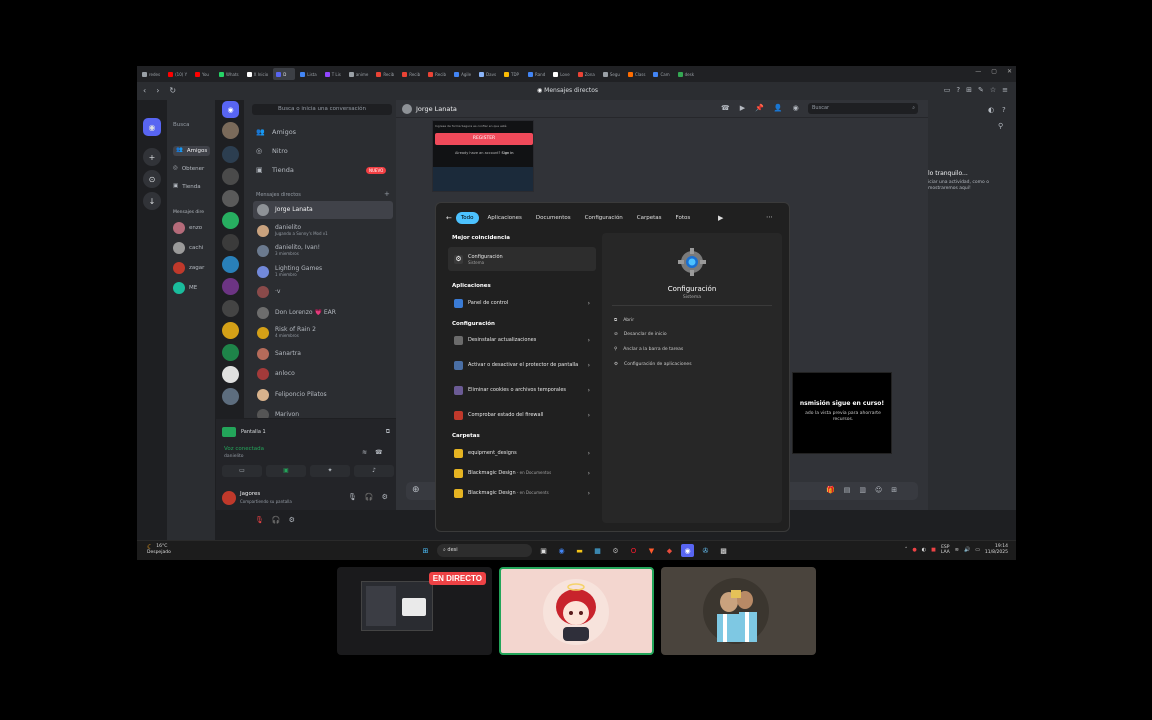 This screenshot has height=720, width=1152. Describe the element at coordinates (553, 218) in the screenshot. I see `filter-chip: Documentos` at that location.